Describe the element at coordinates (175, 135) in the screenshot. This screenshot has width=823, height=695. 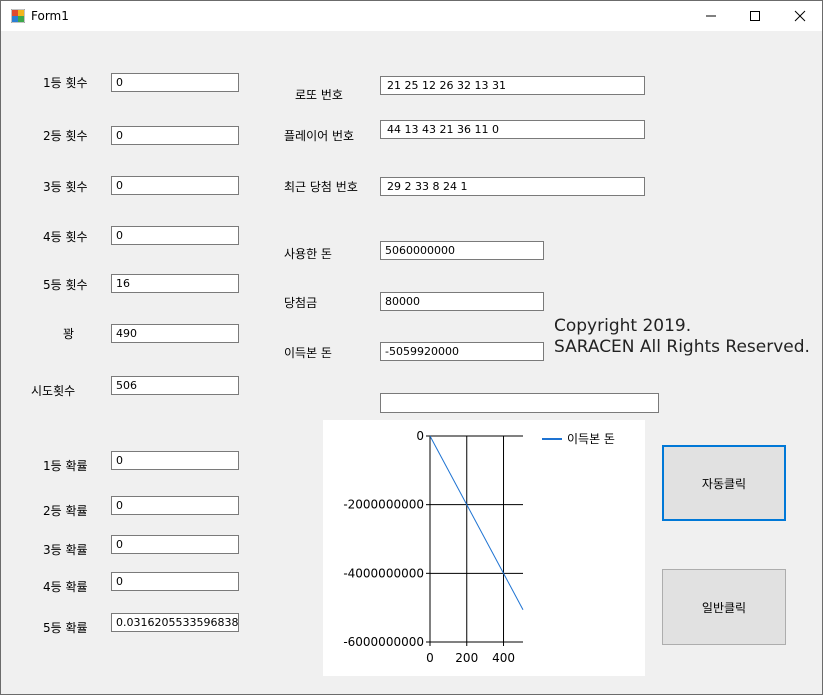
I see `second-count-field: 0` at that location.